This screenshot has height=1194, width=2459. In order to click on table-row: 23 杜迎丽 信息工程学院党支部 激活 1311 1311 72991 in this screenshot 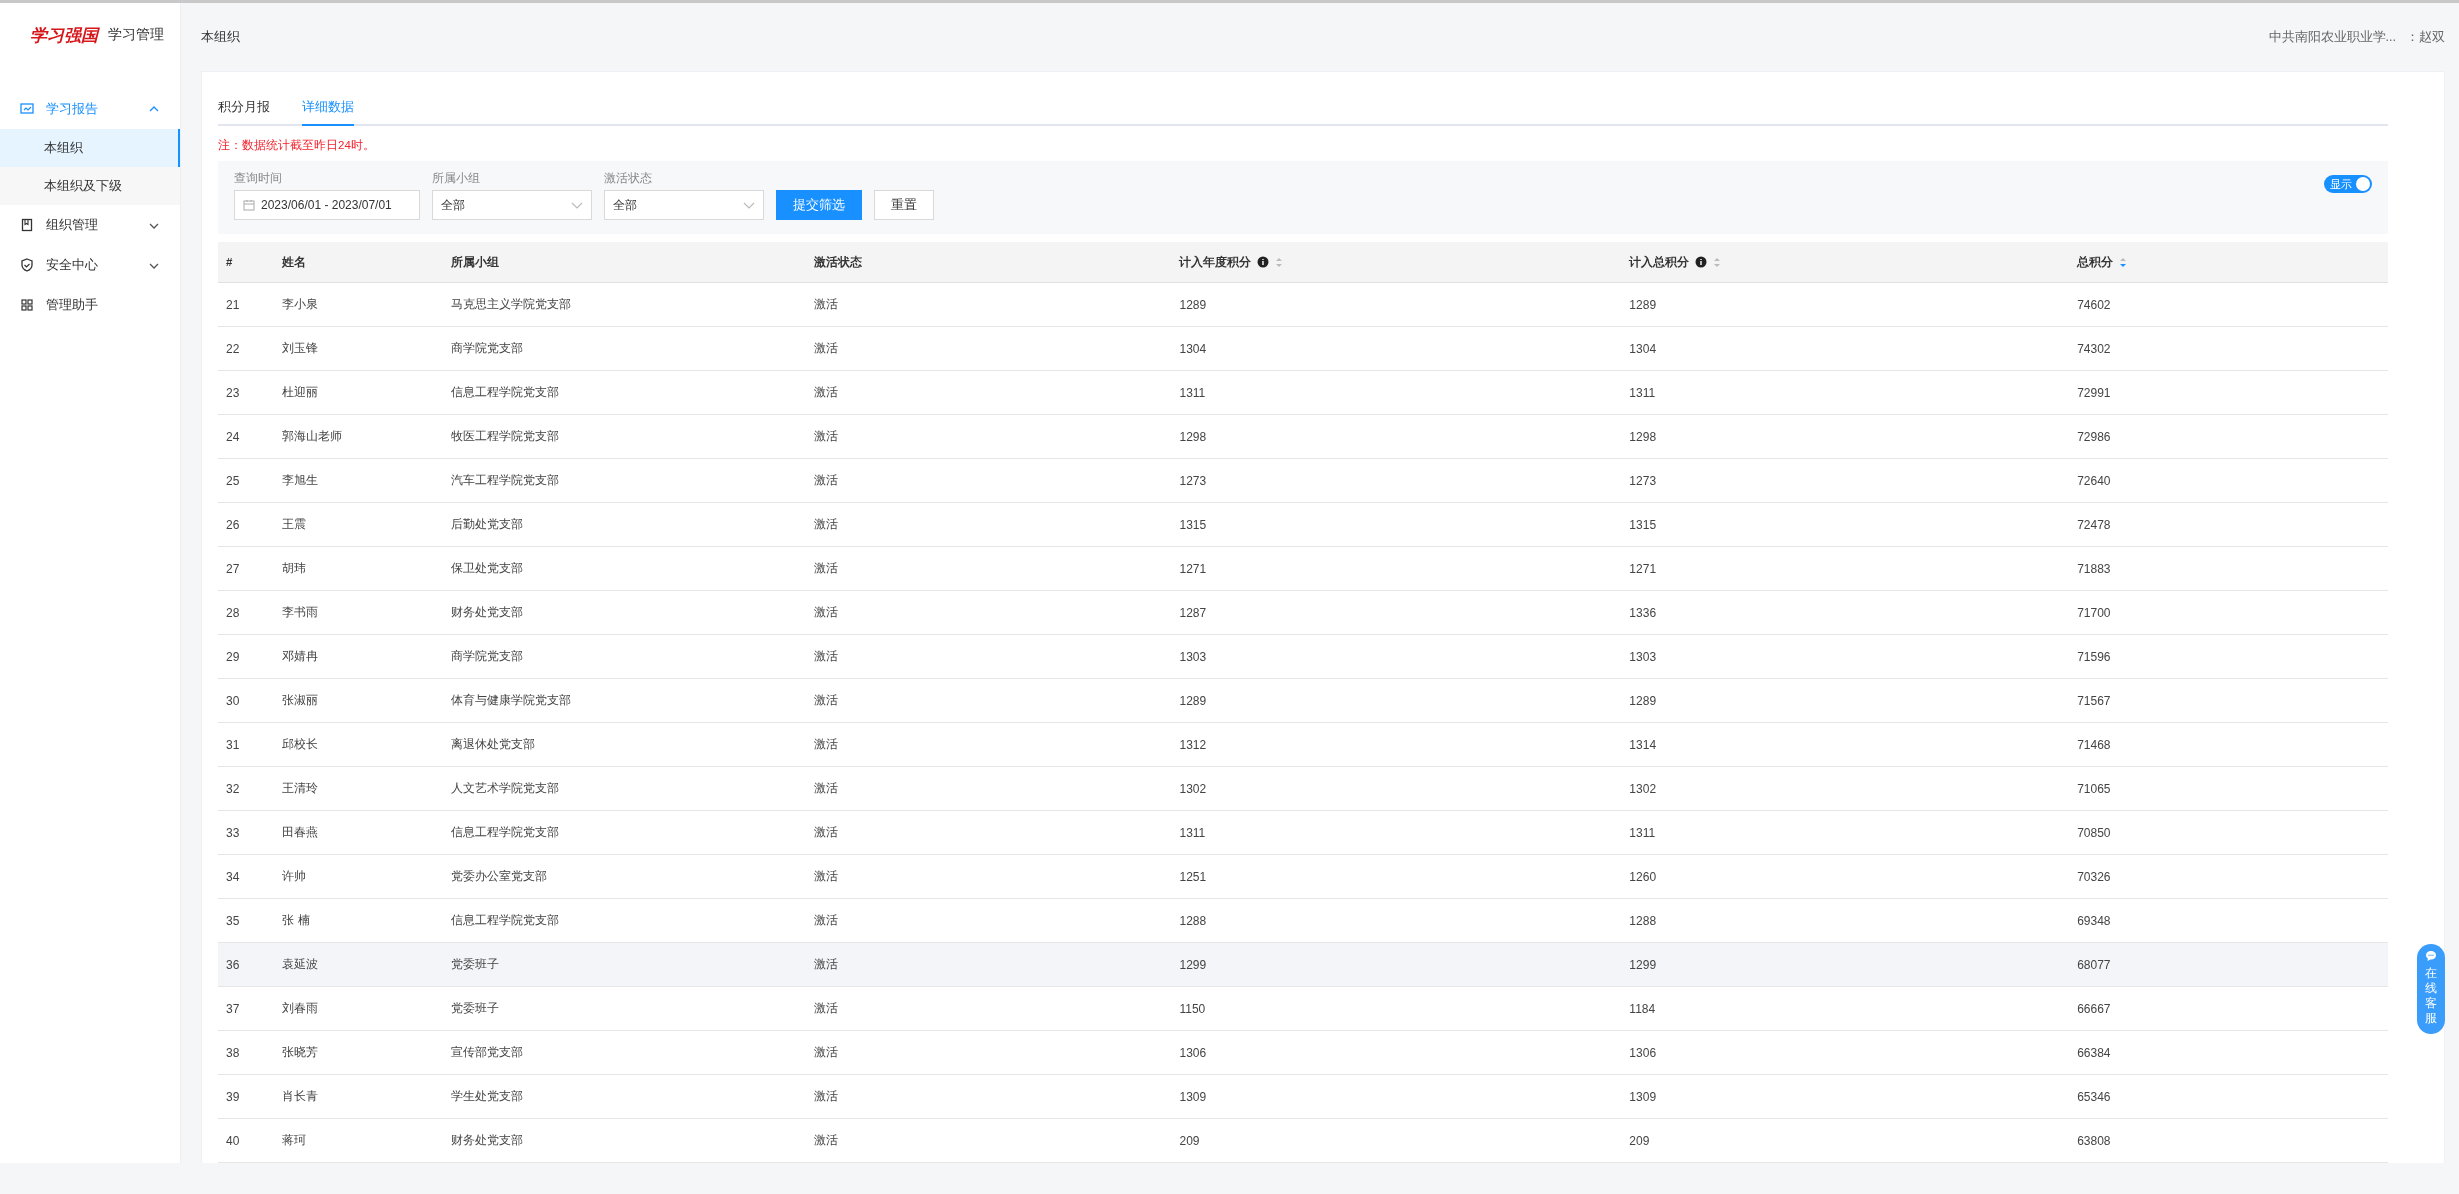, I will do `click(1303, 392)`.